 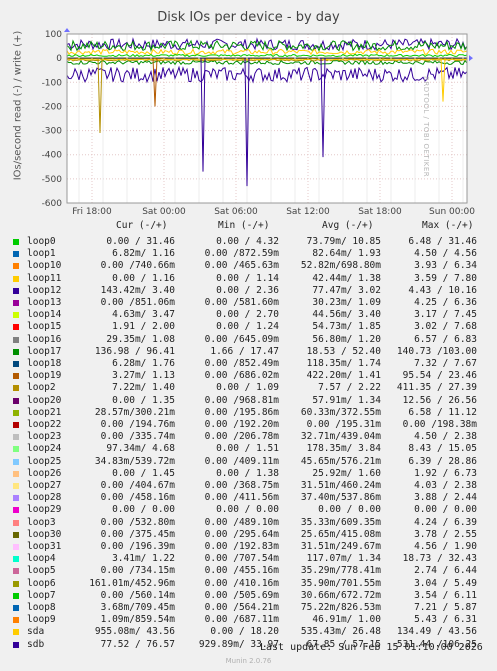 What do you see at coordinates (18, 105) in the screenshot?
I see `y-axis-label: IOs/second read (-) / write (+)` at bounding box center [18, 105].